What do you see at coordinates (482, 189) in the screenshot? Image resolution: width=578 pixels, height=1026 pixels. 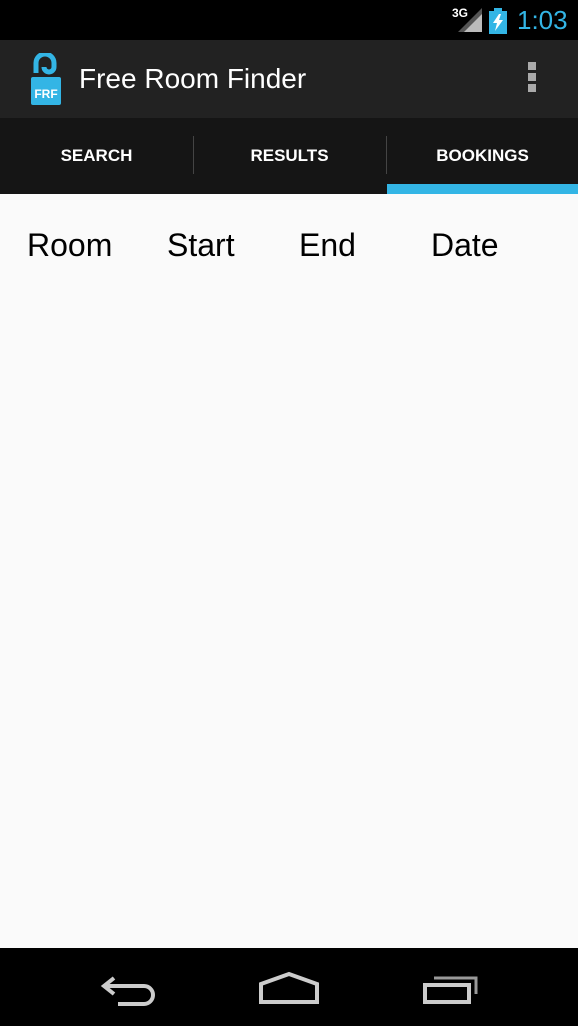 I see `tab-selected-indicator` at bounding box center [482, 189].